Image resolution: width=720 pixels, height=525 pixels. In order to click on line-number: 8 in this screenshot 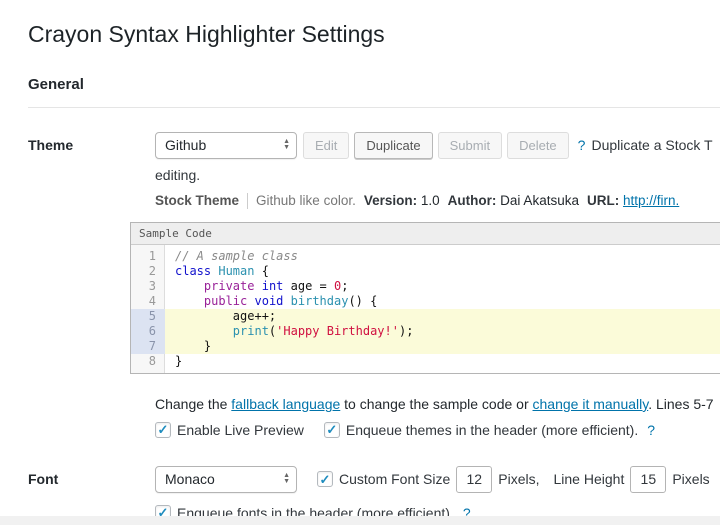, I will do `click(152, 360)`.